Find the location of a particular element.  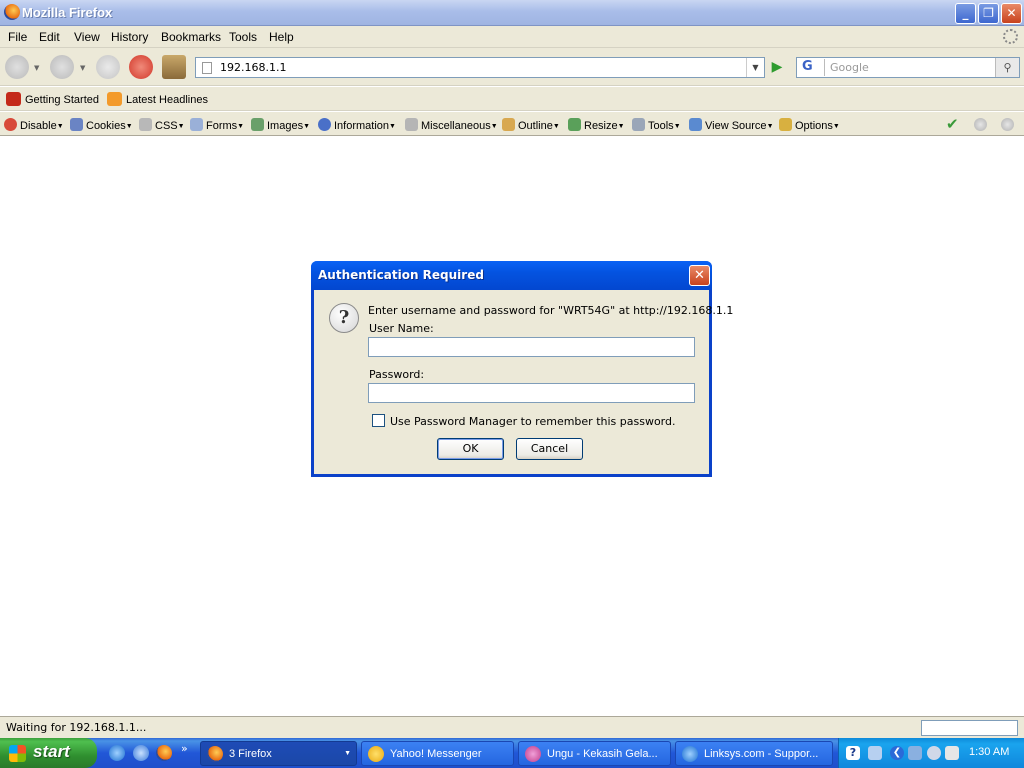

cookies-icon is located at coordinates (76, 124).